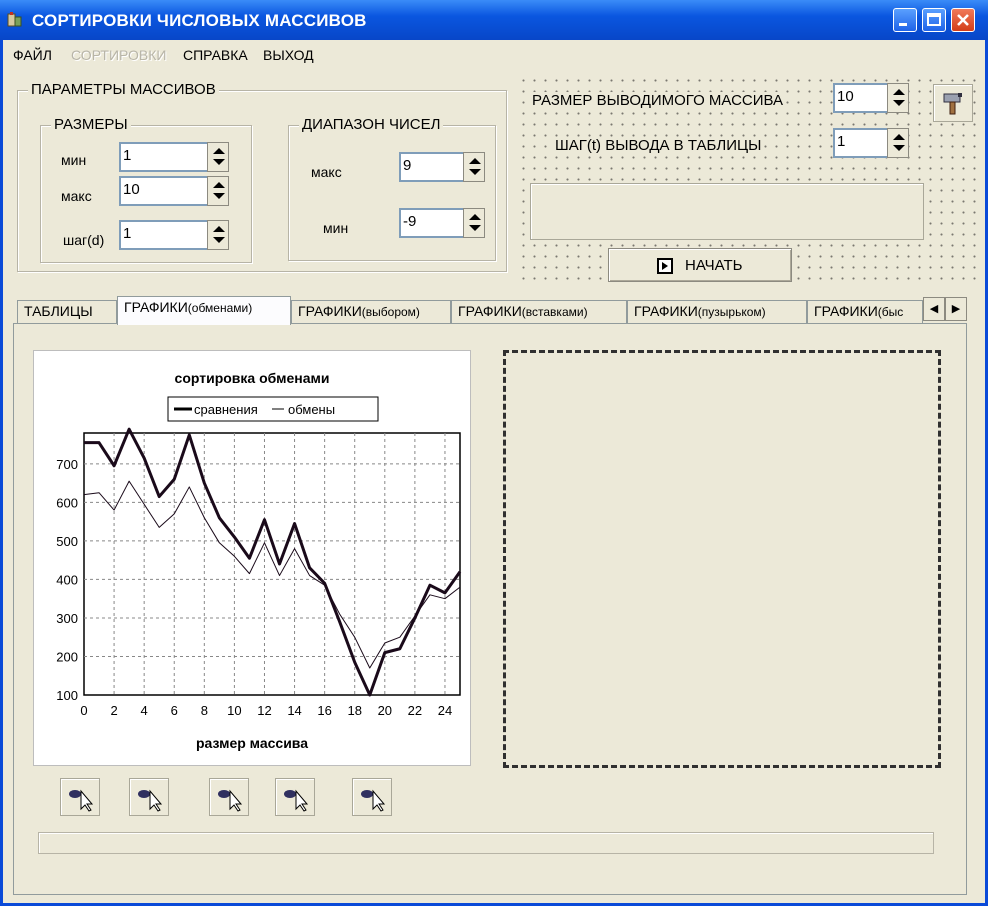 The image size is (988, 906). I want to click on tab-charts-insertion: ГРАФИКИ(вставками), so click(539, 312).